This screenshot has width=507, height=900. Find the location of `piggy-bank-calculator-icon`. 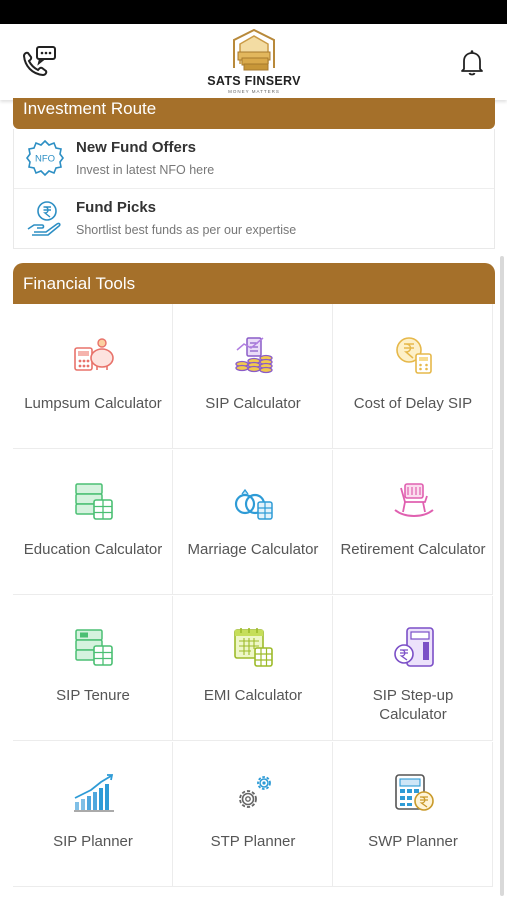

piggy-bank-calculator-icon is located at coordinates (94, 354).